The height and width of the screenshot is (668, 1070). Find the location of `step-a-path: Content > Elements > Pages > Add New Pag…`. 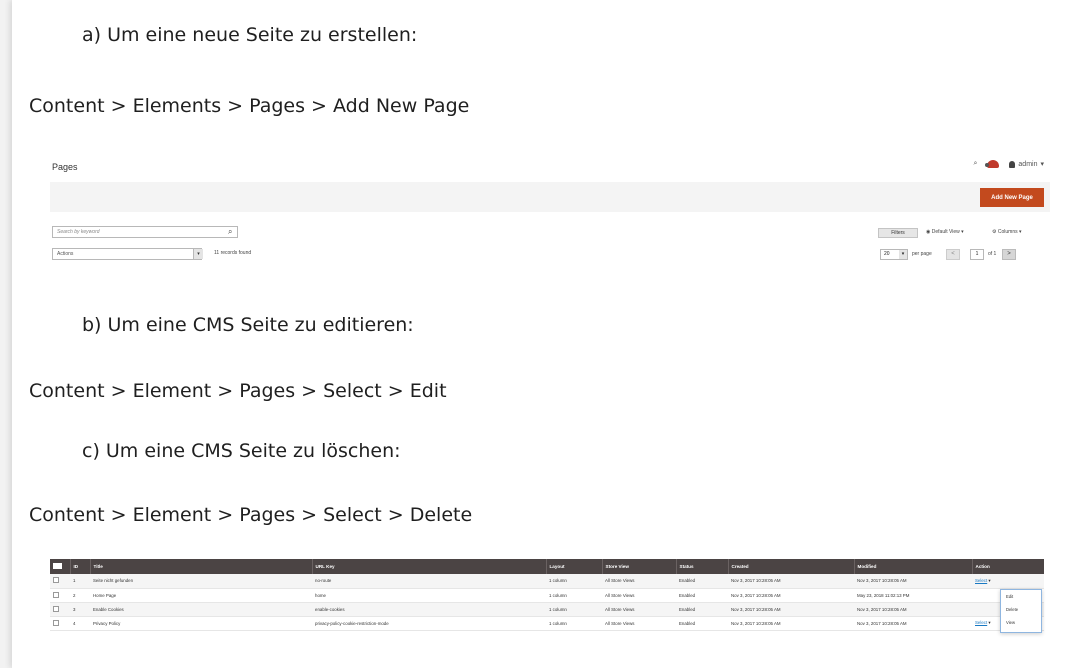

step-a-path: Content > Elements > Pages > Add New Pag… is located at coordinates (249, 106).